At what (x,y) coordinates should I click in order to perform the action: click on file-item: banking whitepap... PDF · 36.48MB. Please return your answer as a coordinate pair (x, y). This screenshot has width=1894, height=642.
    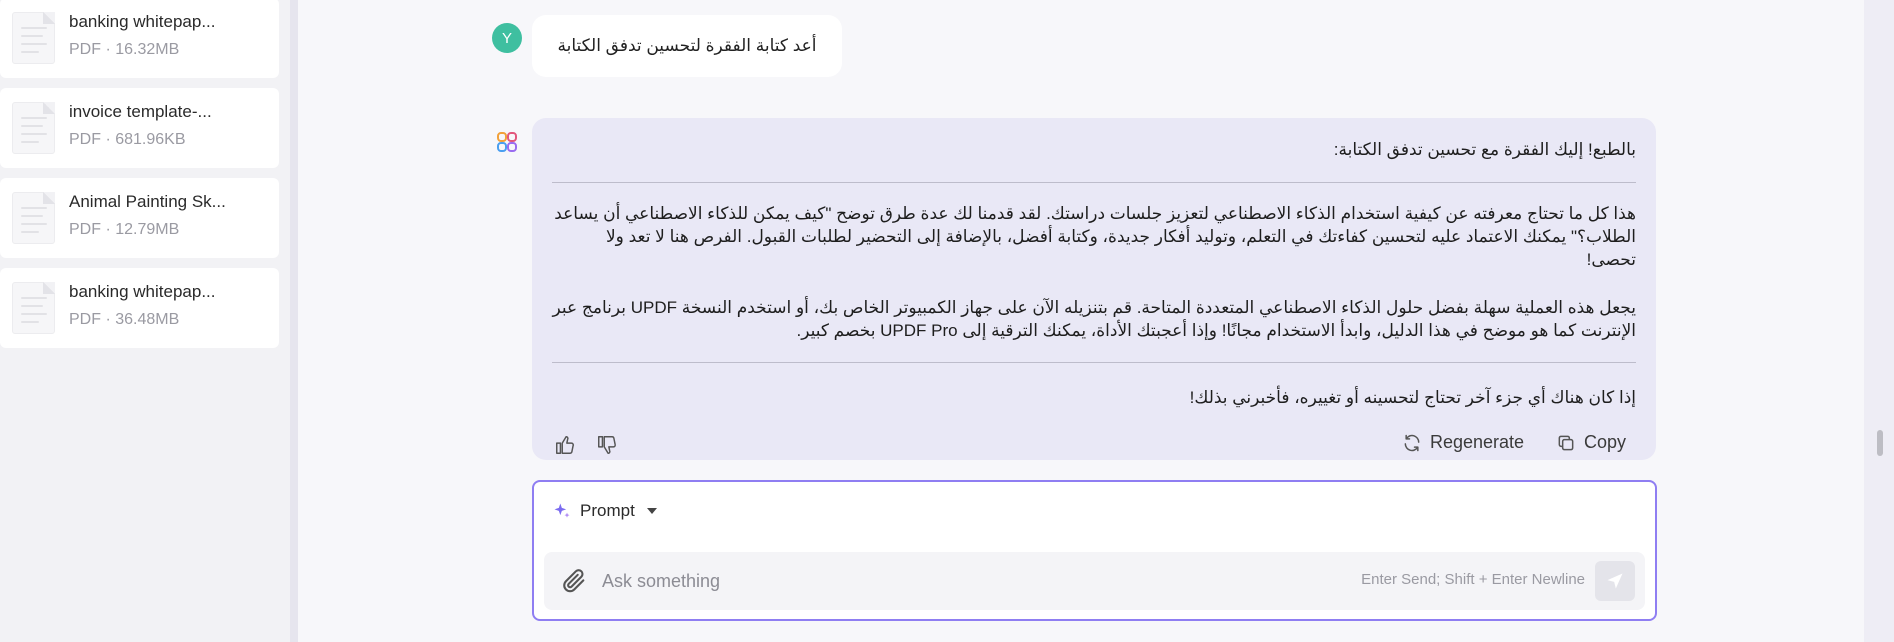
    Looking at the image, I should click on (139, 308).